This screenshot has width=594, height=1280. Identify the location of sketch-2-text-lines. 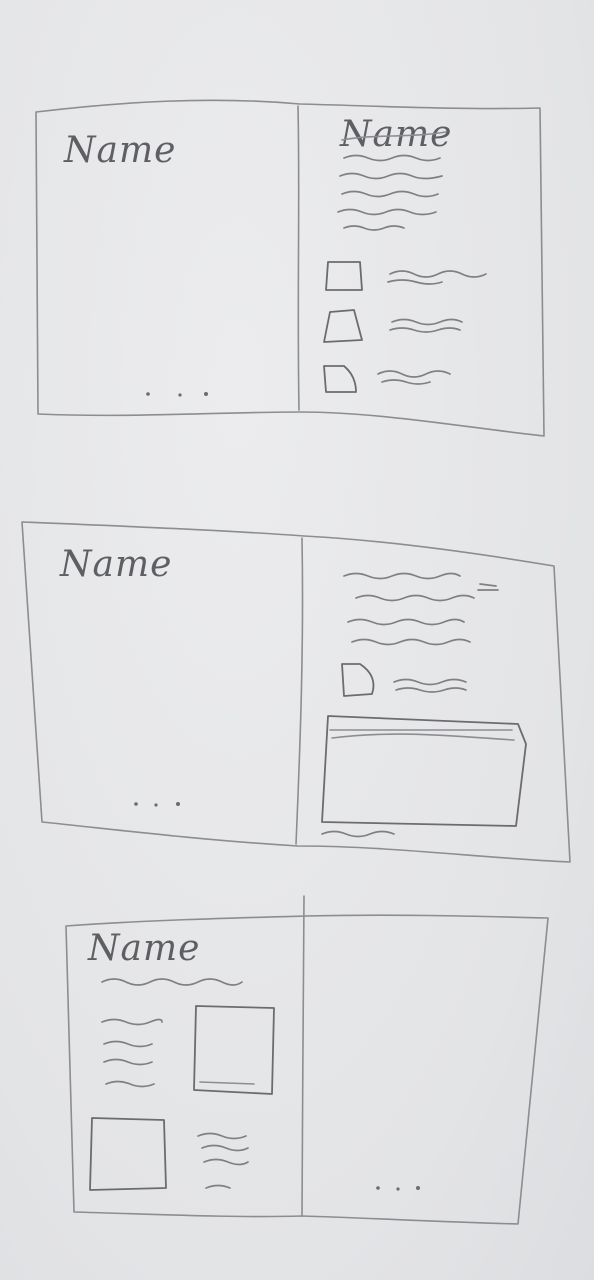
(421, 609).